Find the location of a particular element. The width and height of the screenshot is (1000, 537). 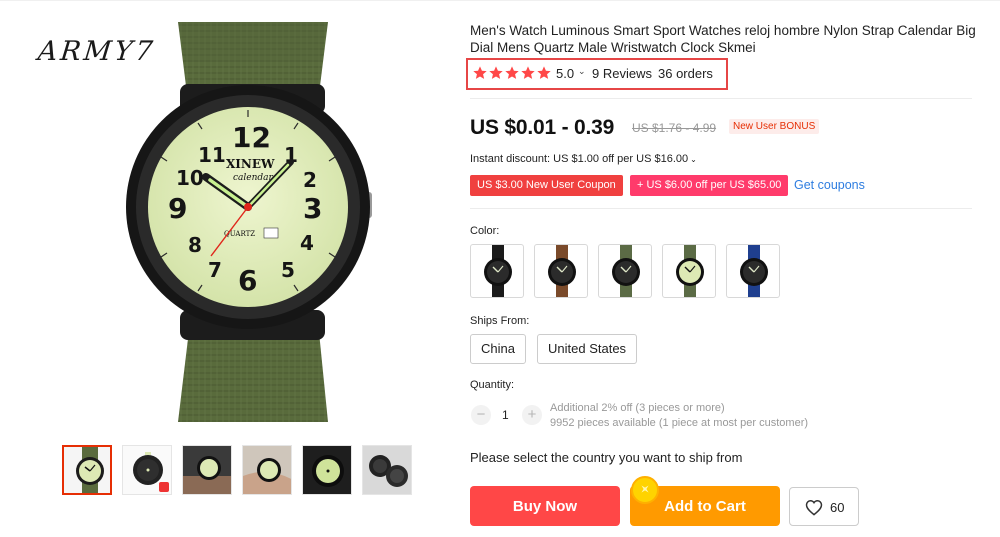

quantity-label: Quantity: is located at coordinates (492, 385).